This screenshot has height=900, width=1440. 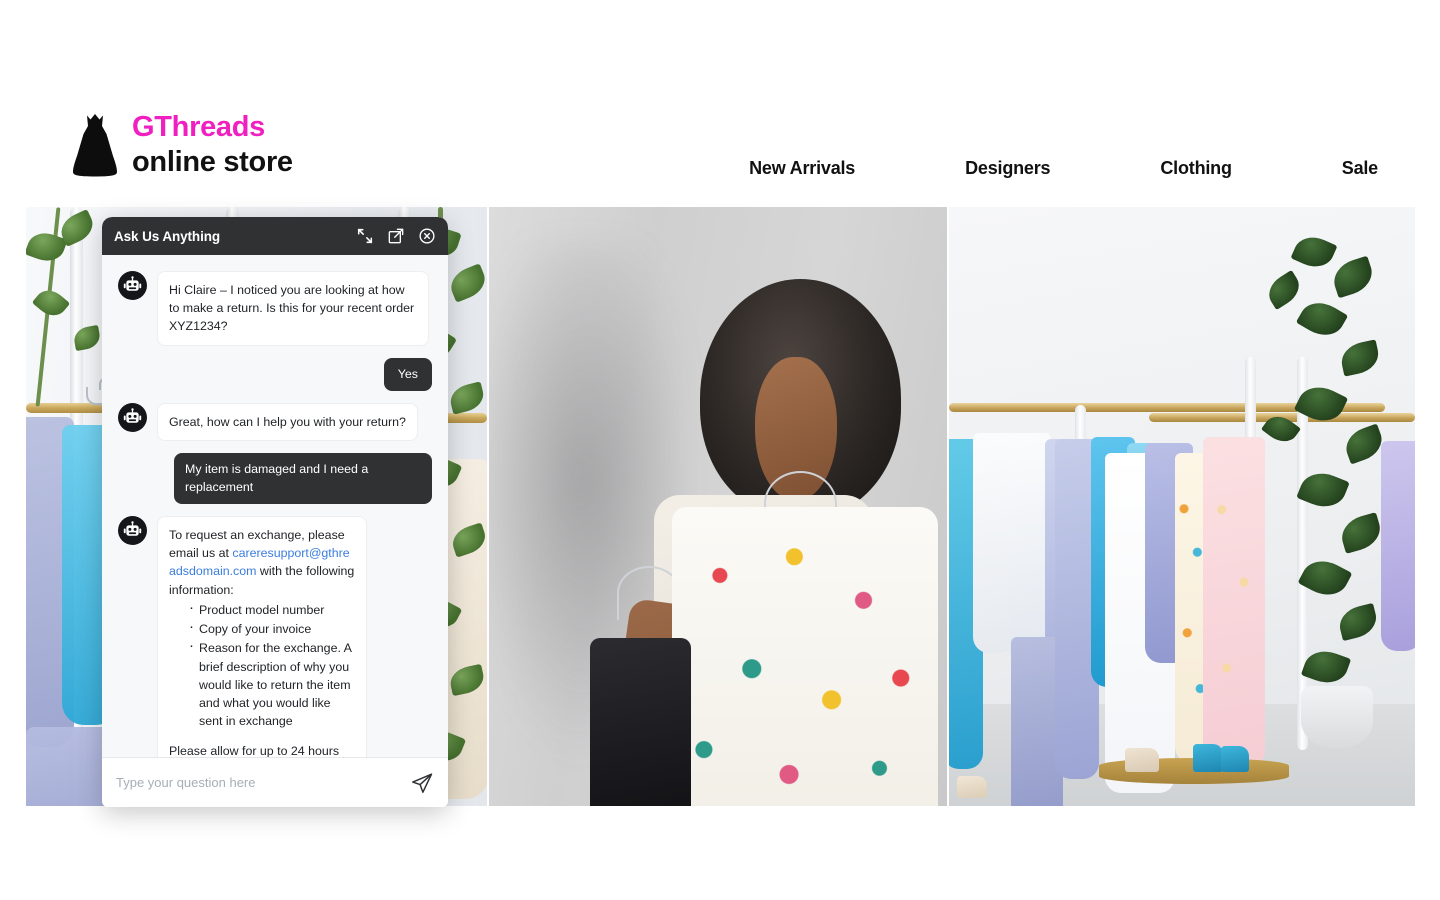 What do you see at coordinates (802, 168) in the screenshot?
I see `nav-item-new-arrivals: New Arrivals` at bounding box center [802, 168].